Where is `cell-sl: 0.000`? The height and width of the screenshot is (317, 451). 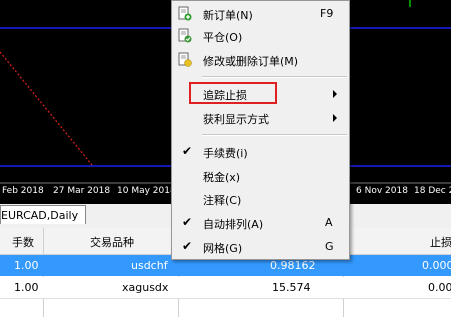 cell-sl: 0.000 is located at coordinates (439, 287).